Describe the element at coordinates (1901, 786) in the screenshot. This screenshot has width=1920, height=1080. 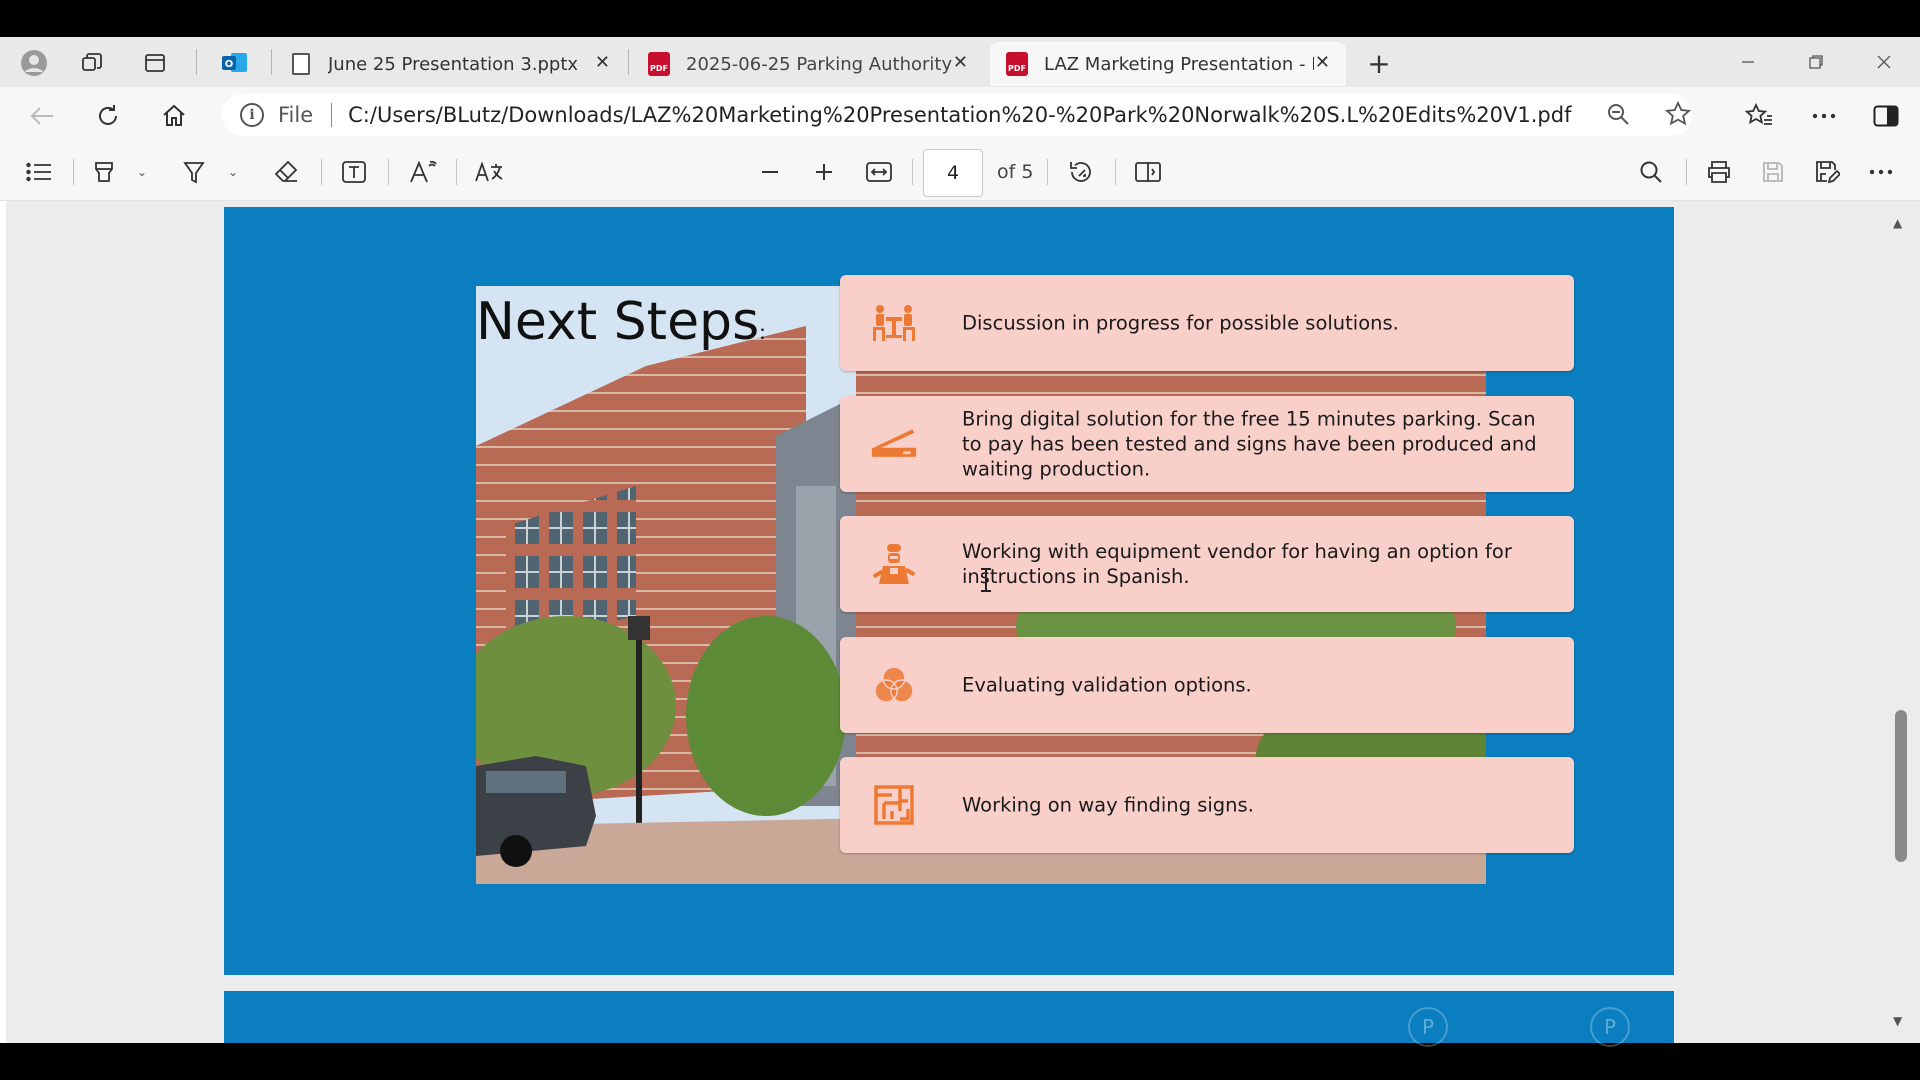
I see `scrollbar-thumb` at that location.